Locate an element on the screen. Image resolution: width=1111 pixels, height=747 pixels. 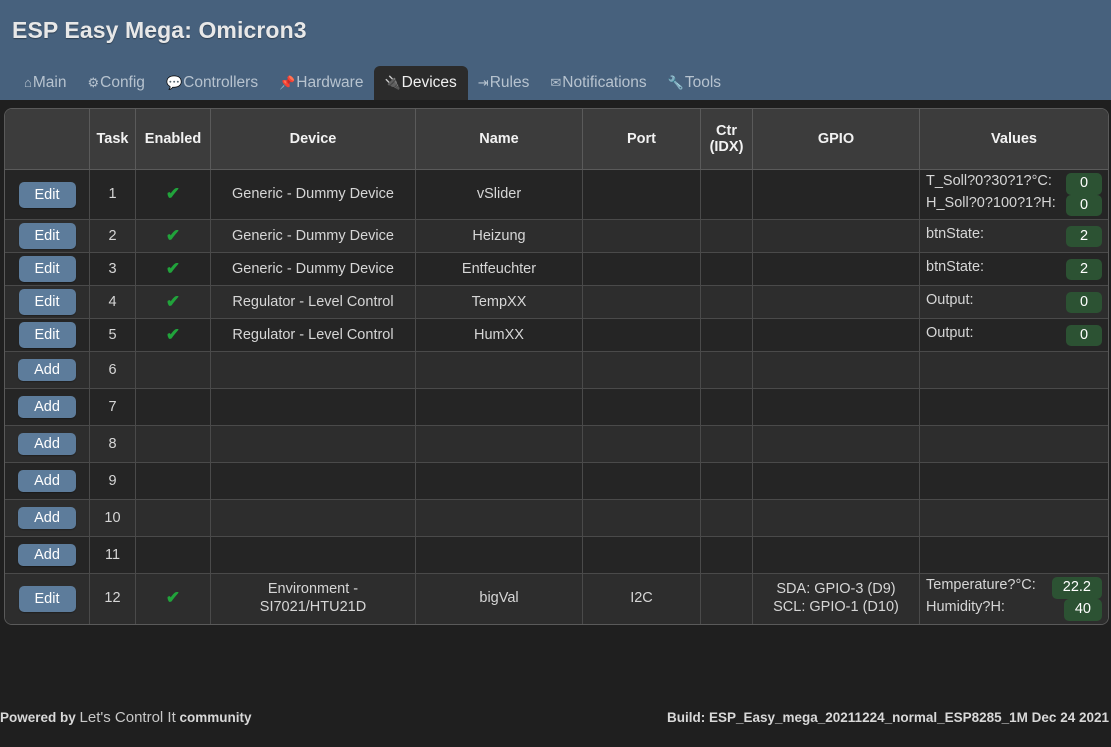
nav-tab-config: ⚙ Config is located at coordinates (116, 83).